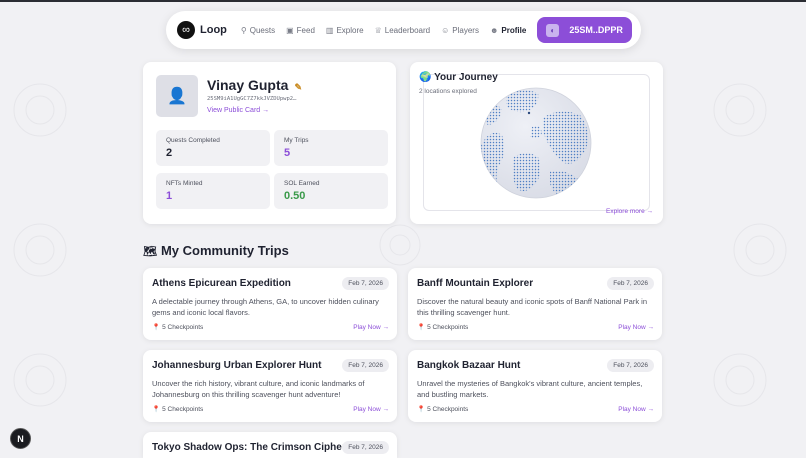  Describe the element at coordinates (237, 365) in the screenshot. I see `trip-name: Johannesburg Urban Explorer Hunt` at that location.